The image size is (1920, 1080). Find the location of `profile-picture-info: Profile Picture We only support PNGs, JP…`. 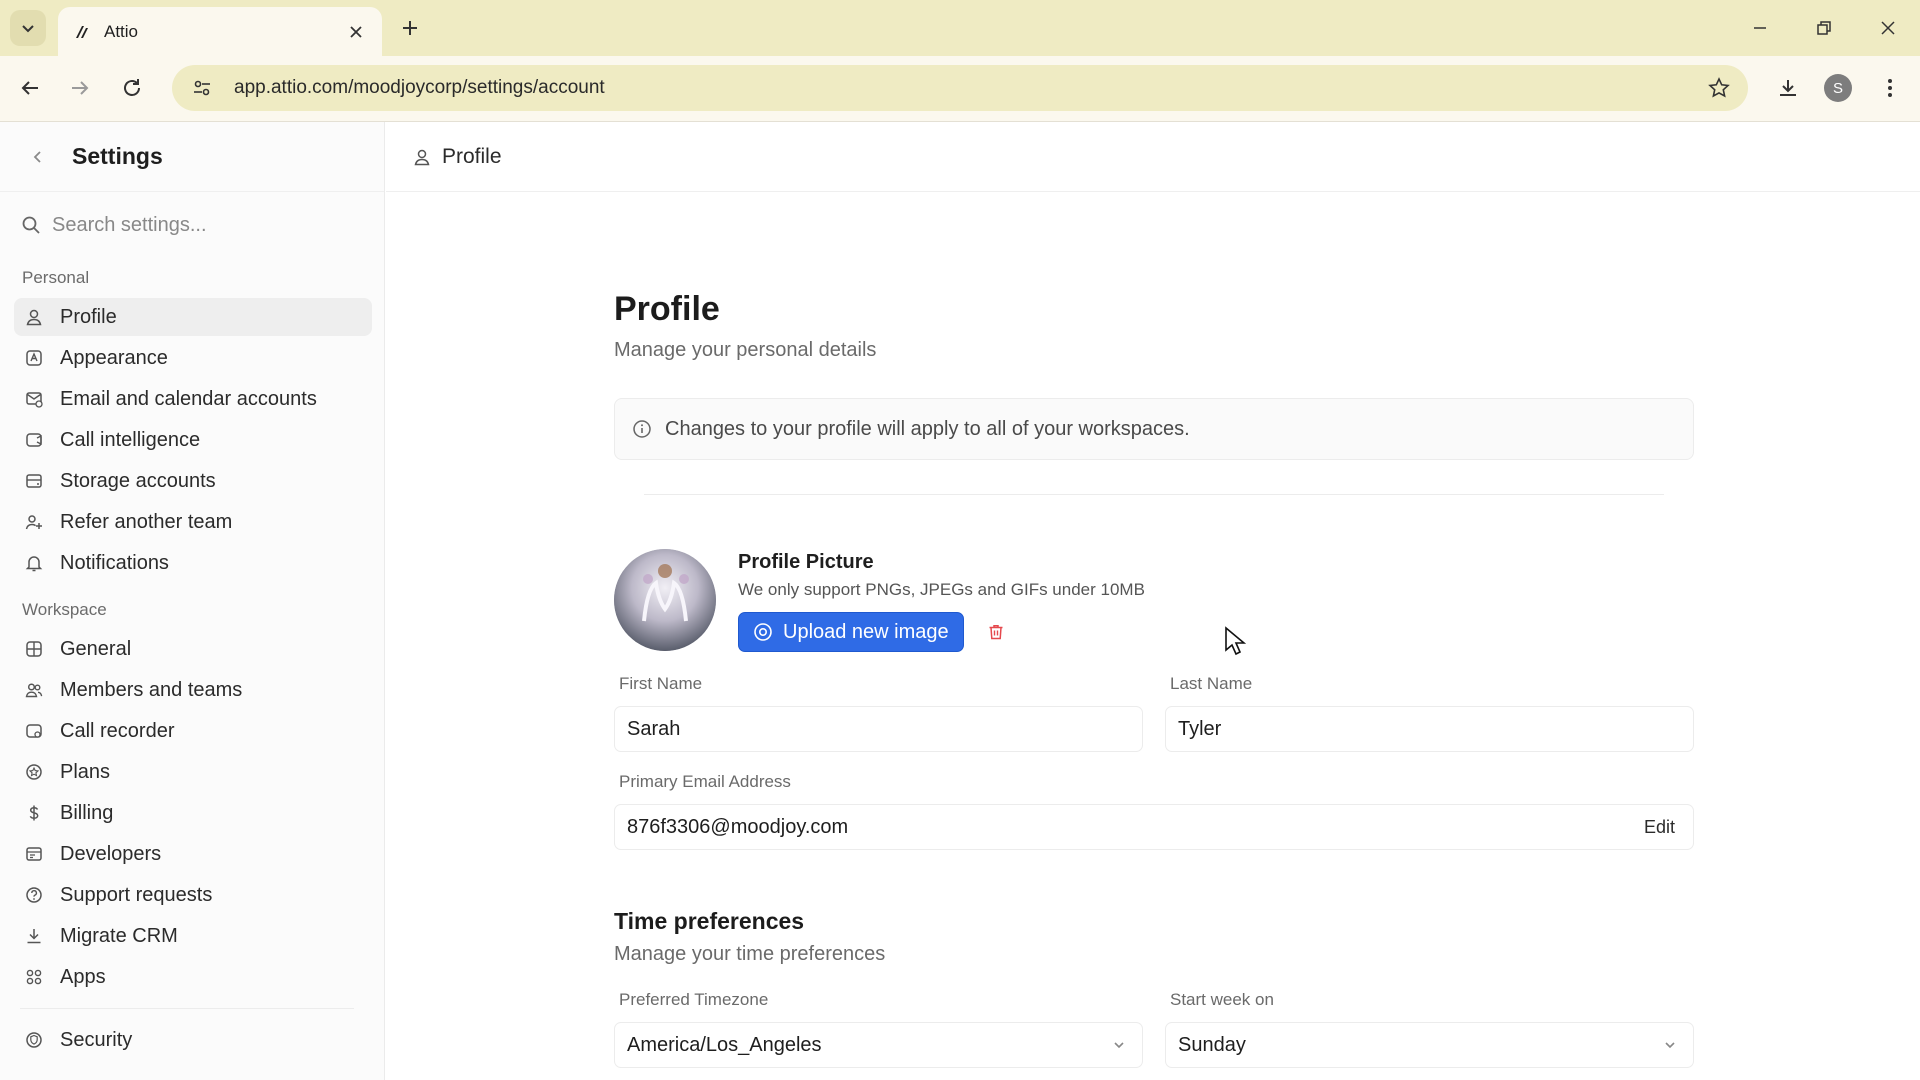

profile-picture-info: Profile Picture We only support PNGs, JP… is located at coordinates (941, 601).